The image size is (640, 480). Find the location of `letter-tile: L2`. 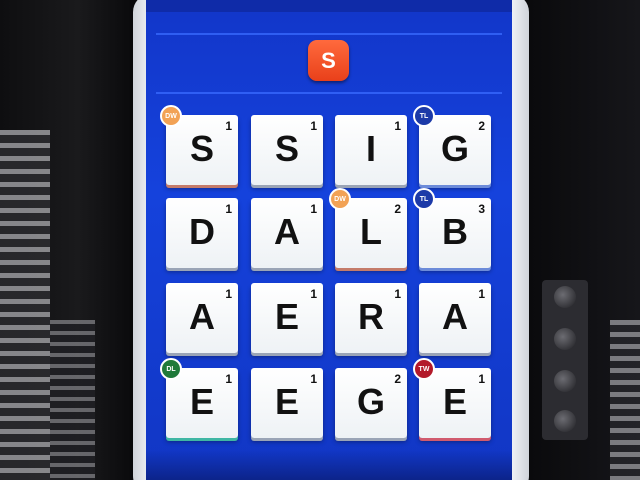

letter-tile: L2 is located at coordinates (371, 233).